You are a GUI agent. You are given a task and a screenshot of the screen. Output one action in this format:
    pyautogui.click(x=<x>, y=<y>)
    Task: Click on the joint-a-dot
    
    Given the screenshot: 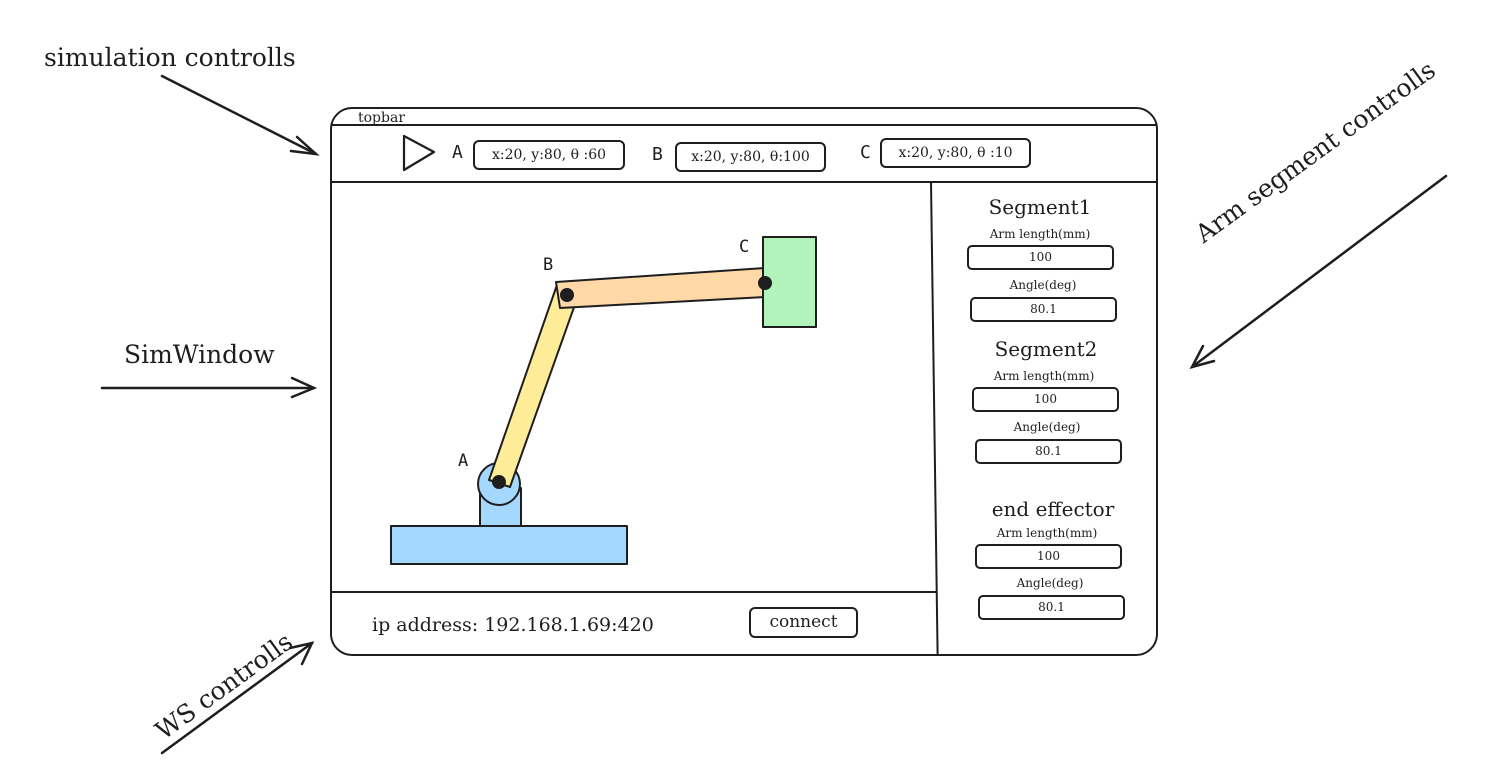 What is the action you would take?
    pyautogui.click(x=499, y=482)
    